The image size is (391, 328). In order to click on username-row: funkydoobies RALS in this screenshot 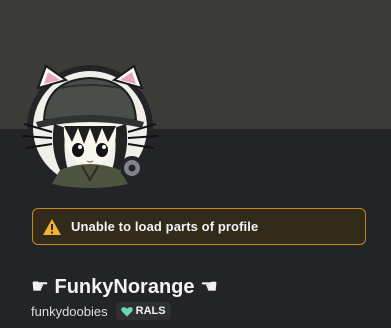, I will do `click(101, 311)`.